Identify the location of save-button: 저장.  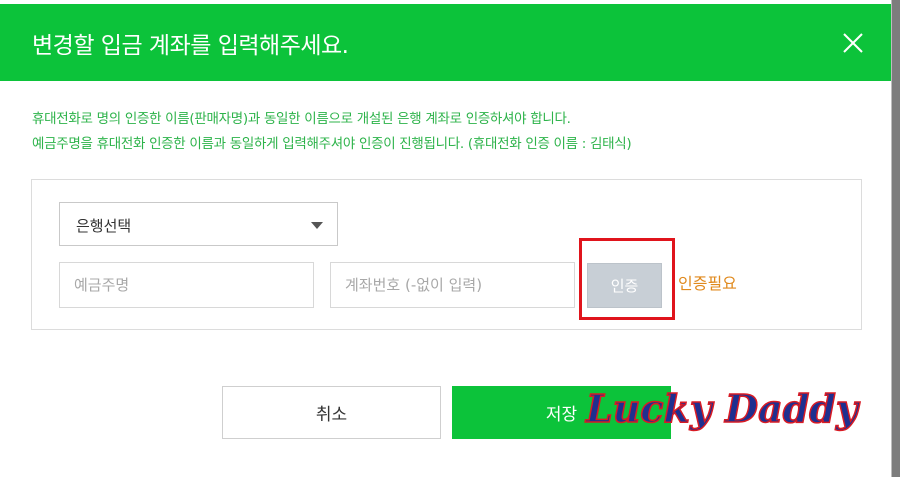
(561, 412).